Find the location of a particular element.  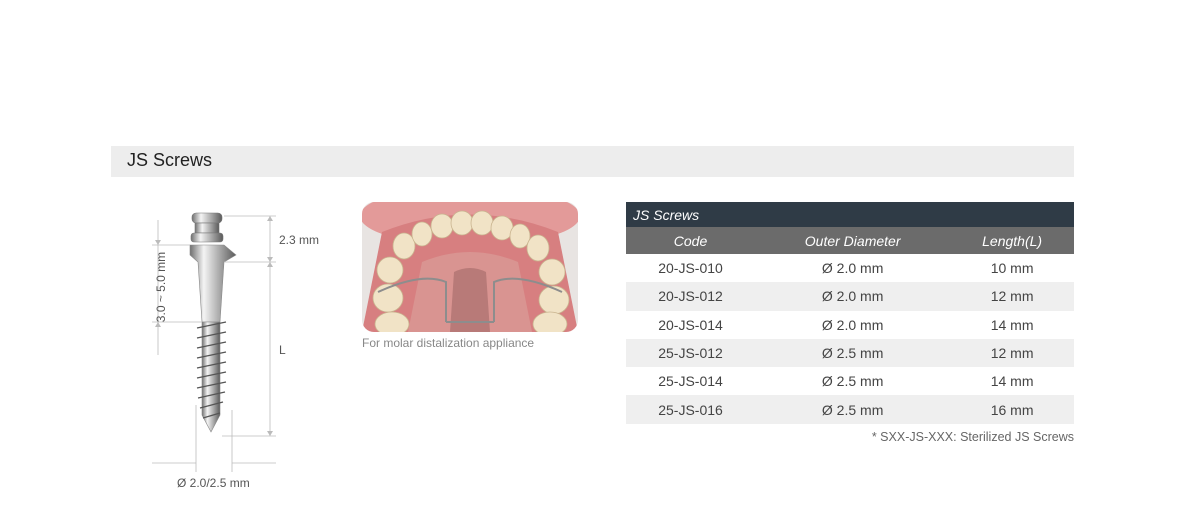

photo-caption: For molar distalization appliance is located at coordinates (448, 343).